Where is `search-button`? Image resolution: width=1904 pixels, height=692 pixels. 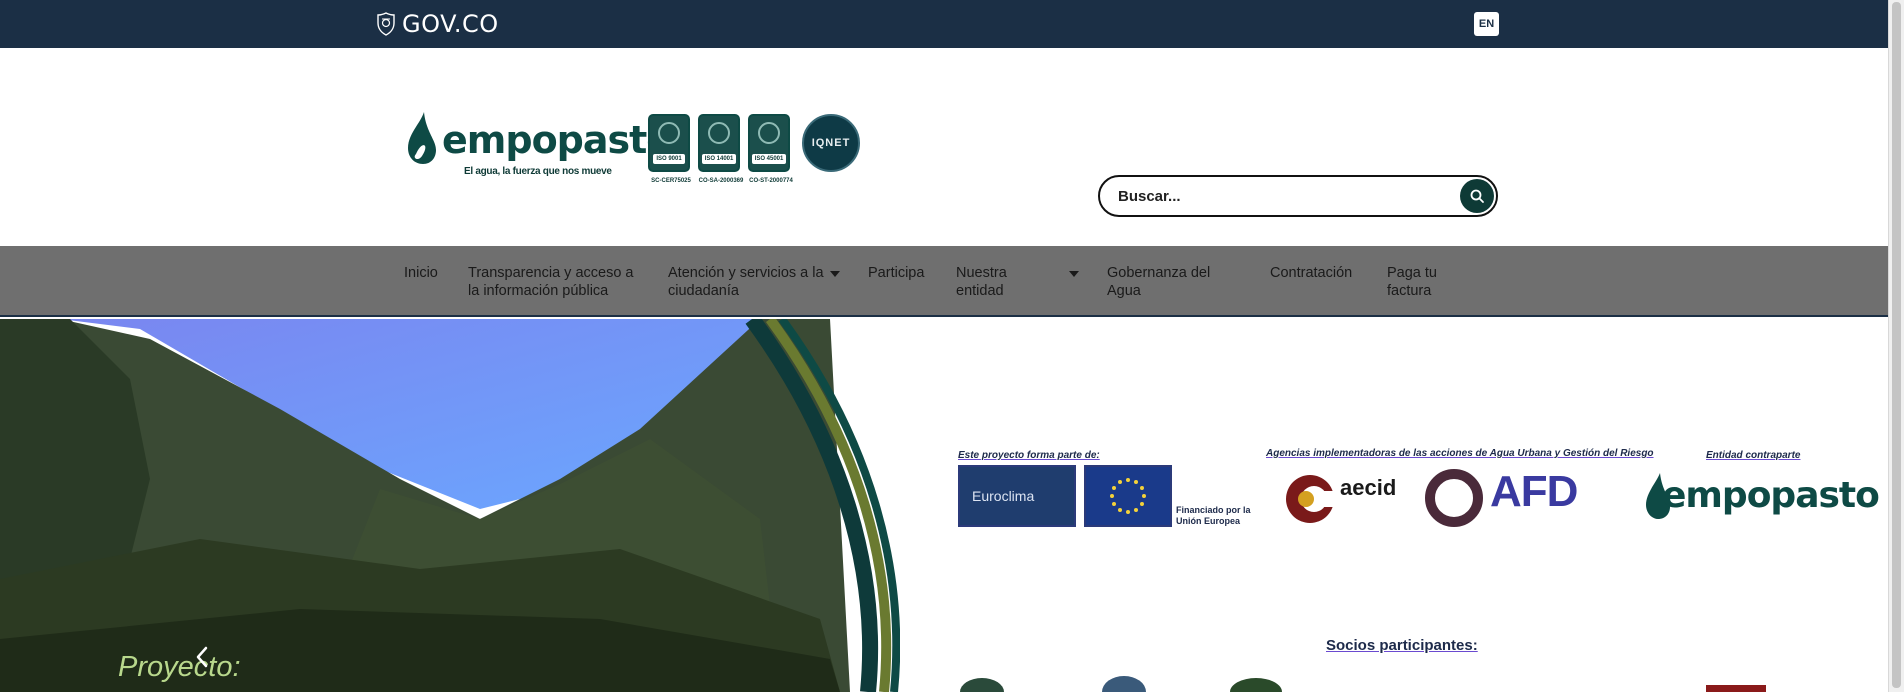
search-button is located at coordinates (1477, 196).